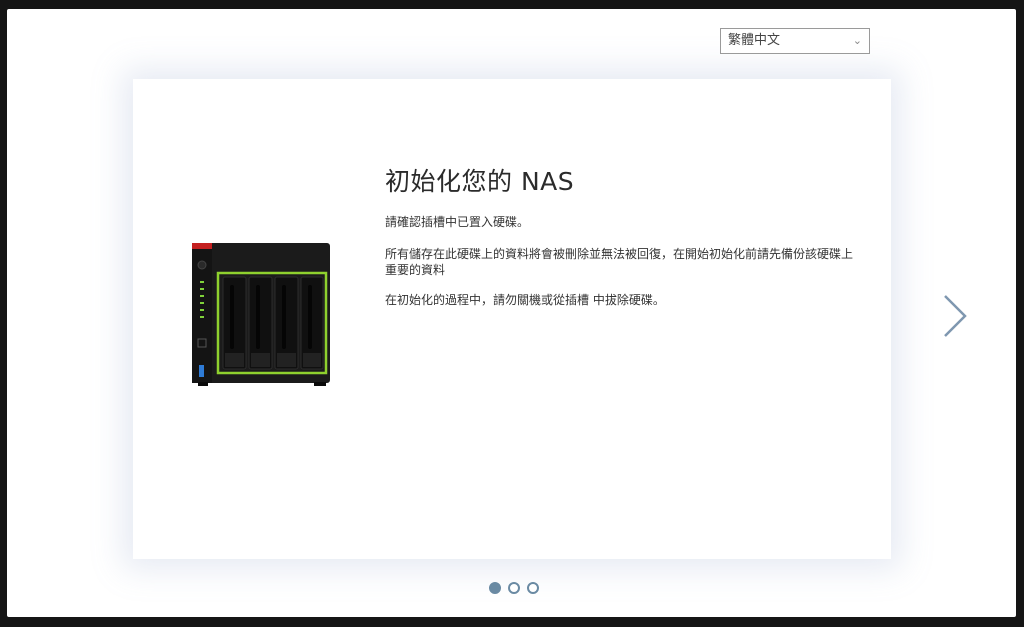  What do you see at coordinates (954, 316) in the screenshot?
I see `chevron-right-icon` at bounding box center [954, 316].